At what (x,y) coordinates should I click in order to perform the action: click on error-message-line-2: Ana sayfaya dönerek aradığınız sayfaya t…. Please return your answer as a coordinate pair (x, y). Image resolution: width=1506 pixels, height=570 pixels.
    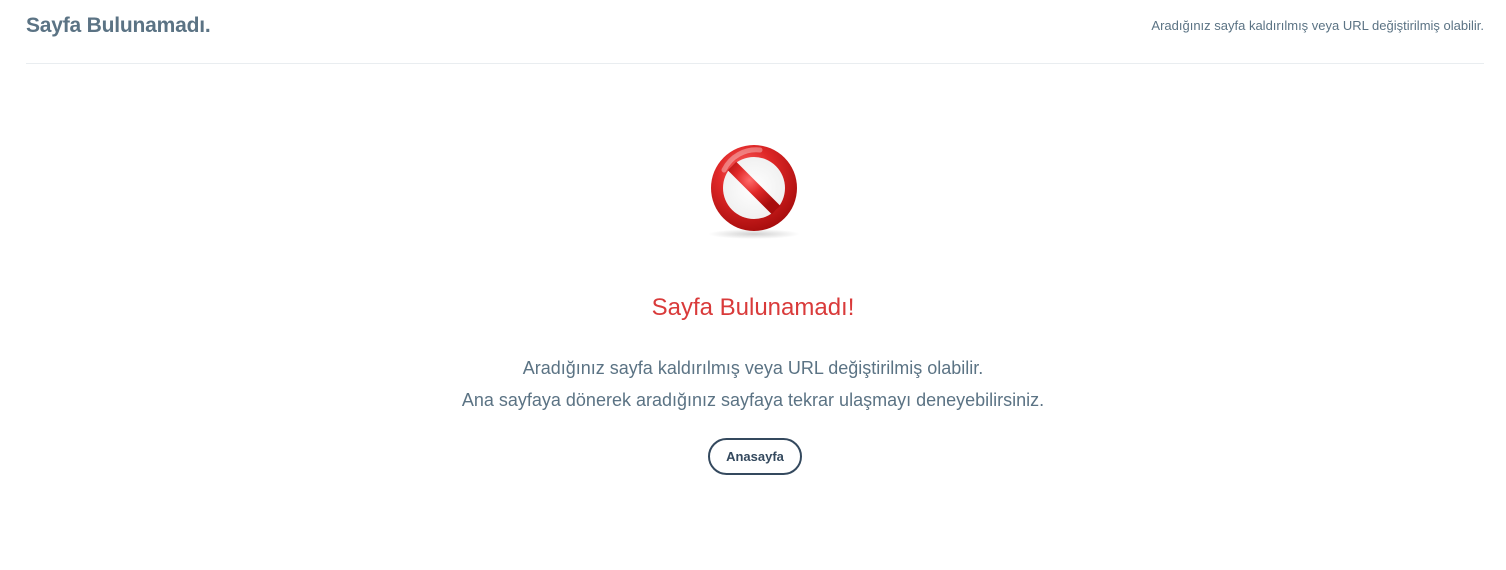
    Looking at the image, I should click on (753, 400).